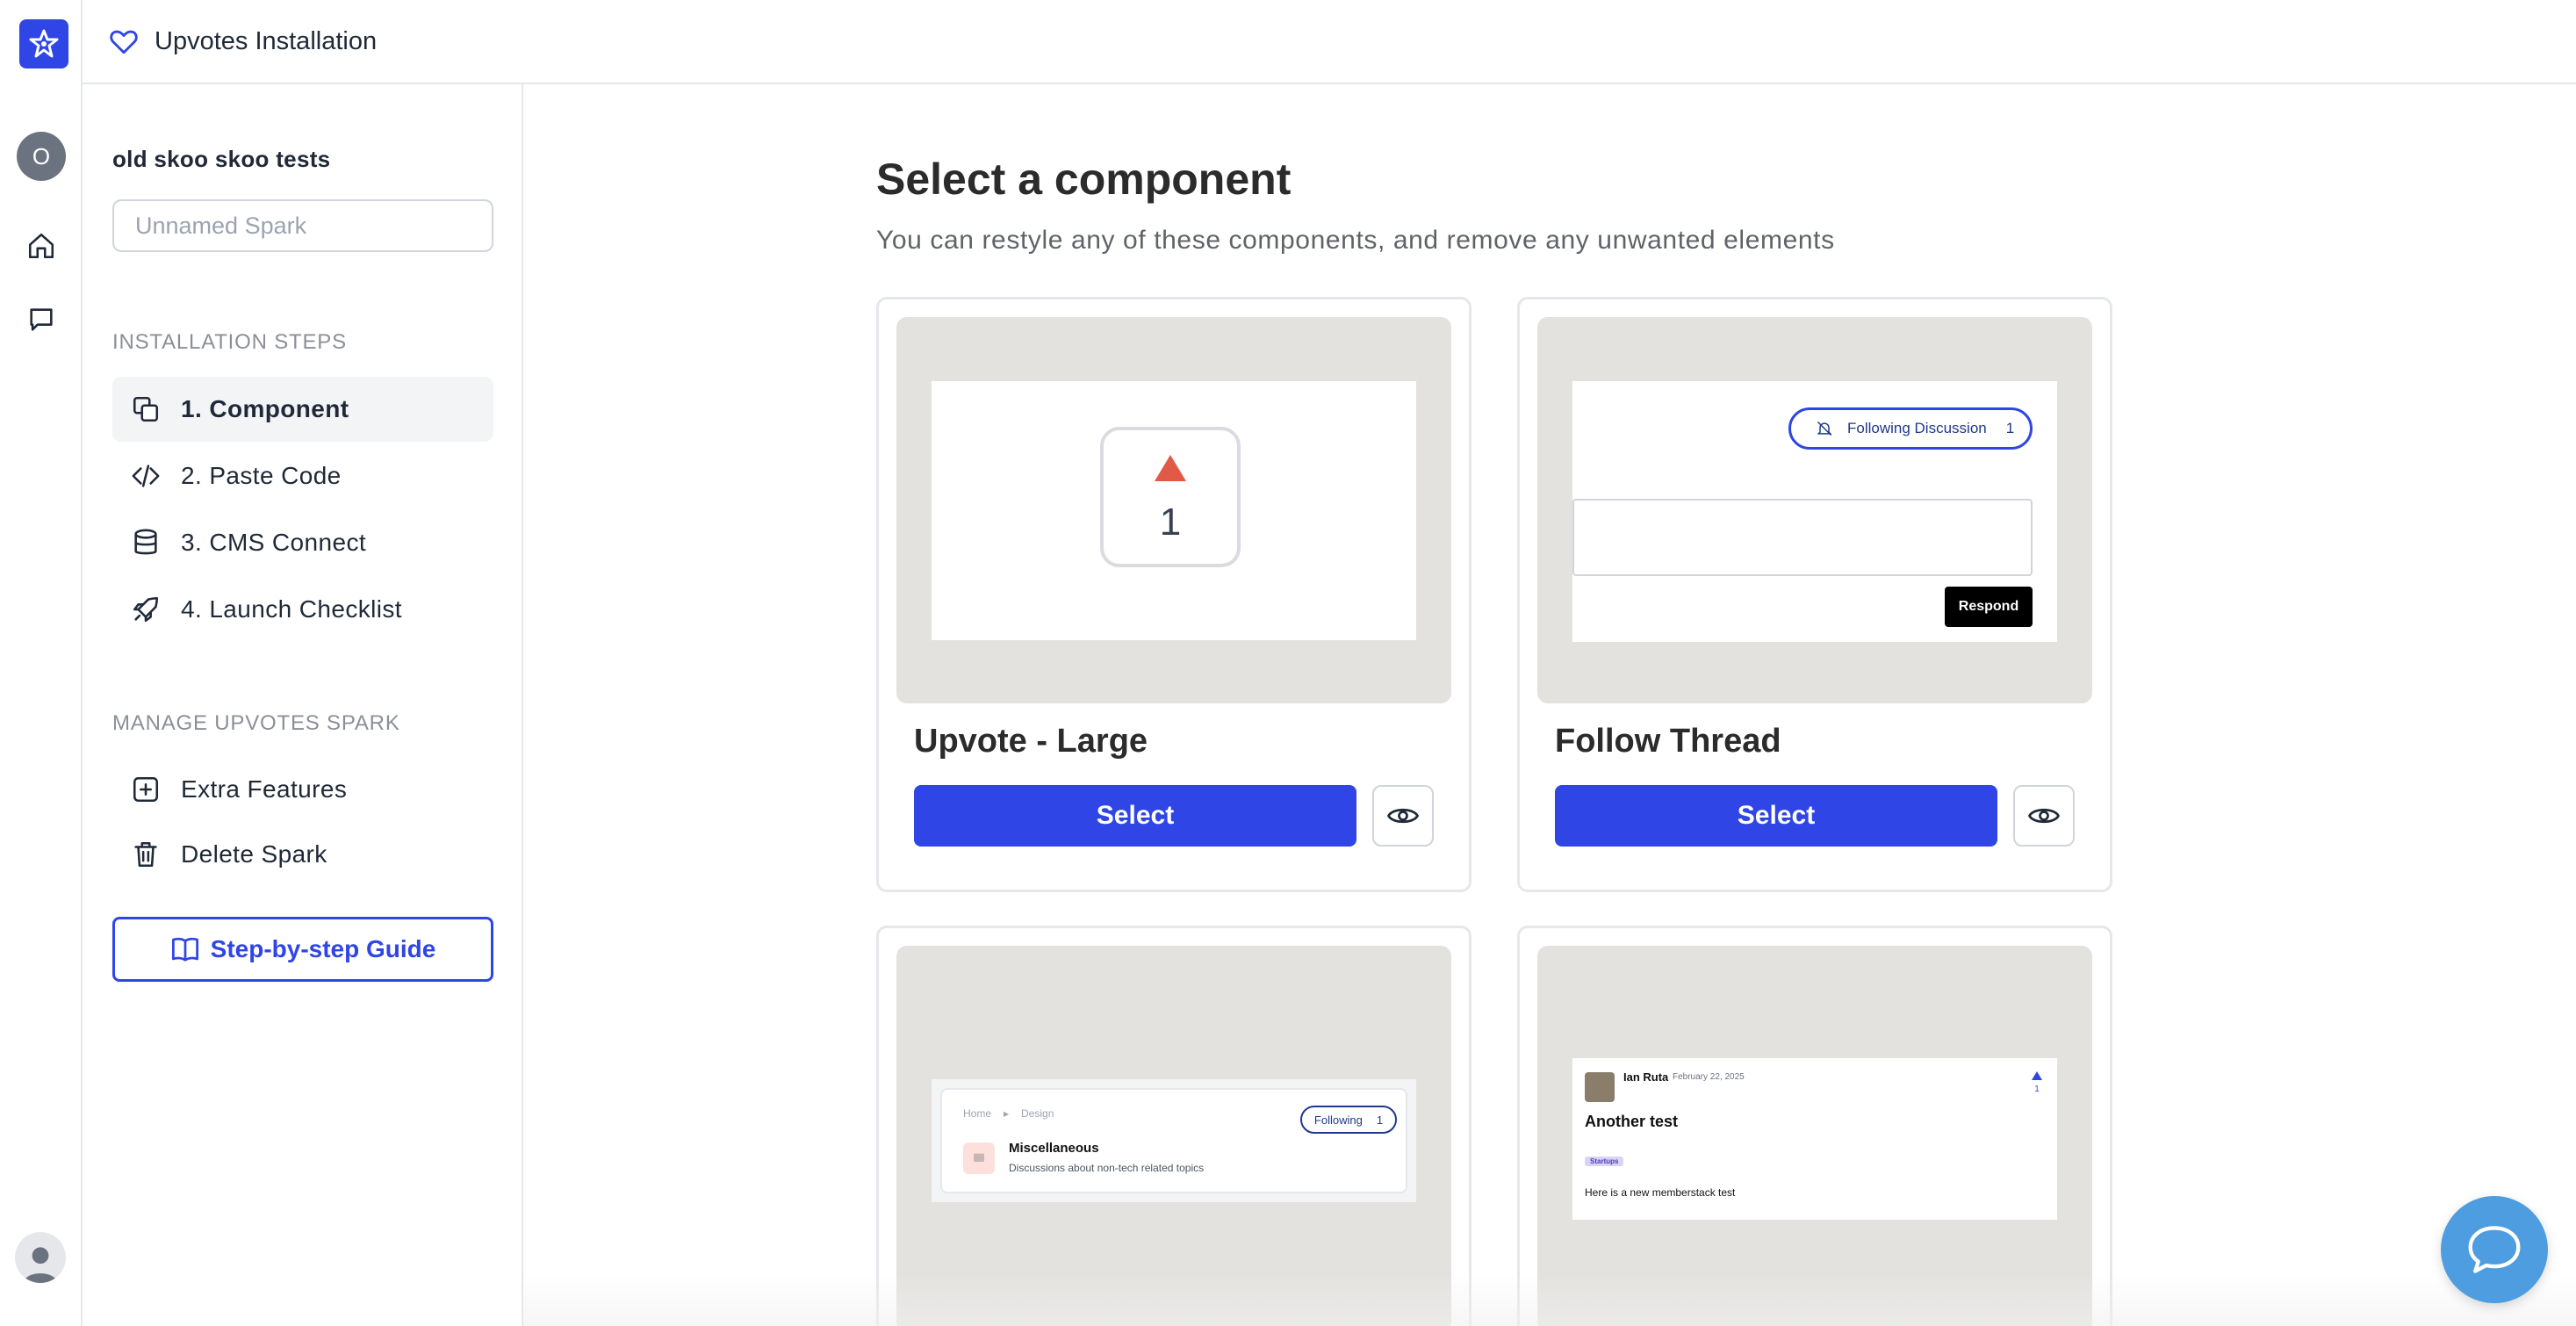 The height and width of the screenshot is (1326, 2576). I want to click on breadcrumb-home: Home, so click(977, 1113).